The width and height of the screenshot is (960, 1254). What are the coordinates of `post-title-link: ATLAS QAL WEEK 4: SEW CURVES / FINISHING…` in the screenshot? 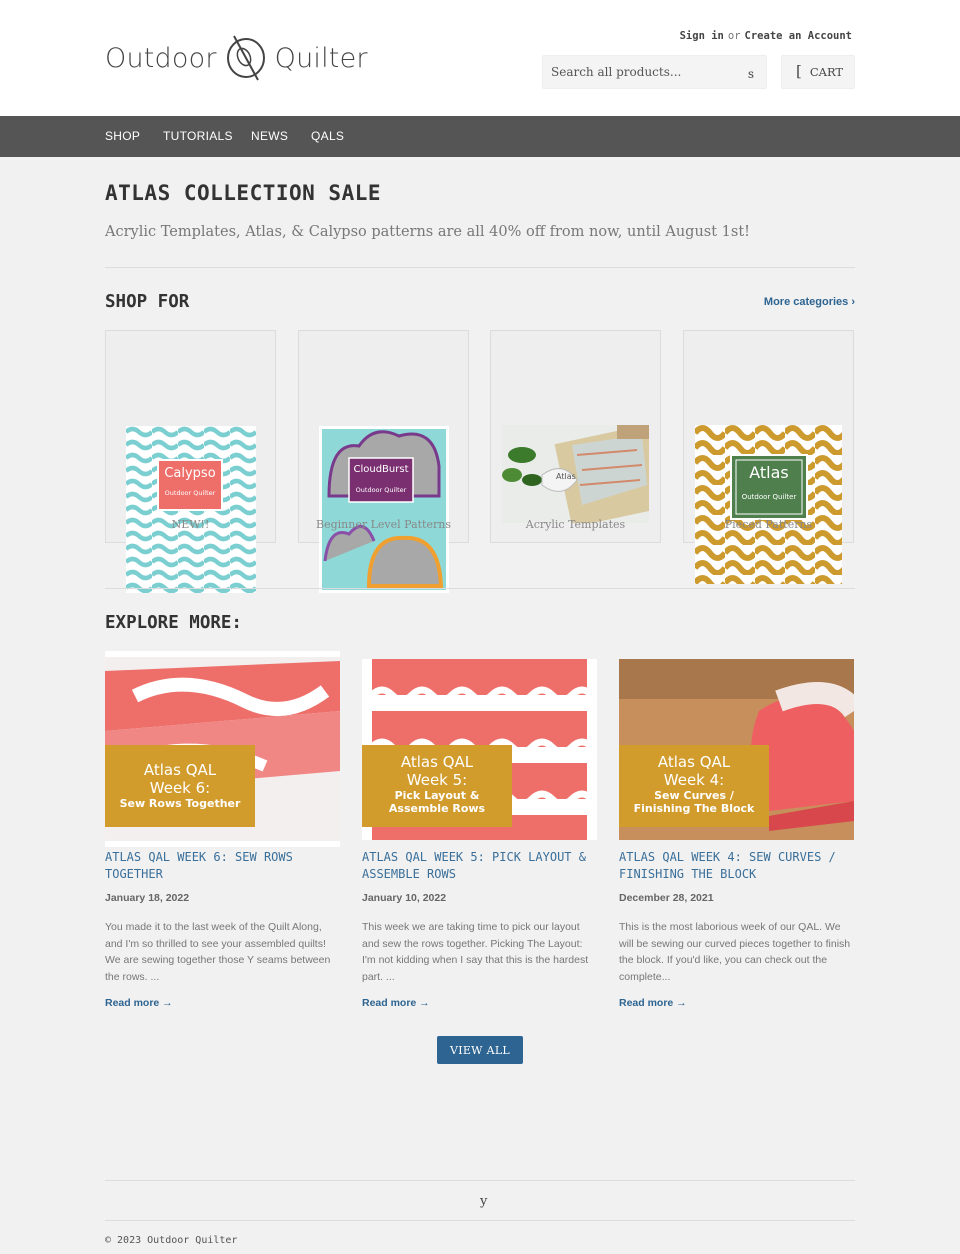 It's located at (736, 865).